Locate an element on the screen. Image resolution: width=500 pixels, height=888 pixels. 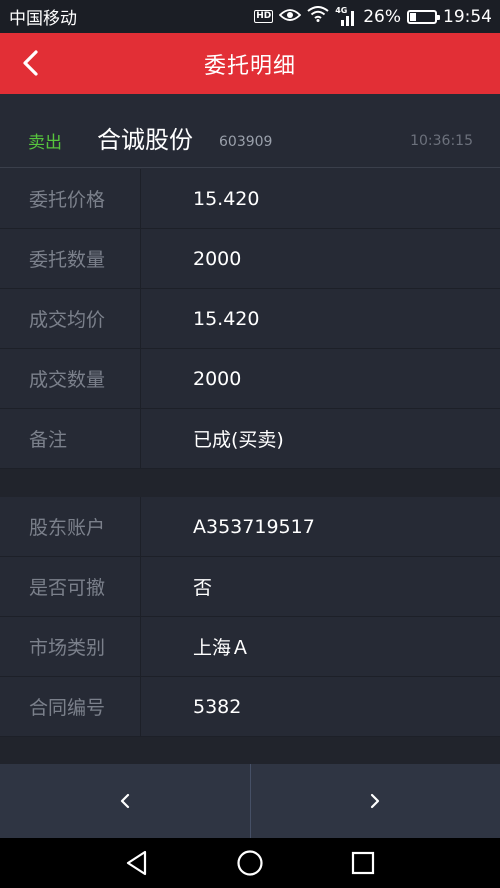
detail-row-contract-number: 合同编号 5382 is located at coordinates (250, 707).